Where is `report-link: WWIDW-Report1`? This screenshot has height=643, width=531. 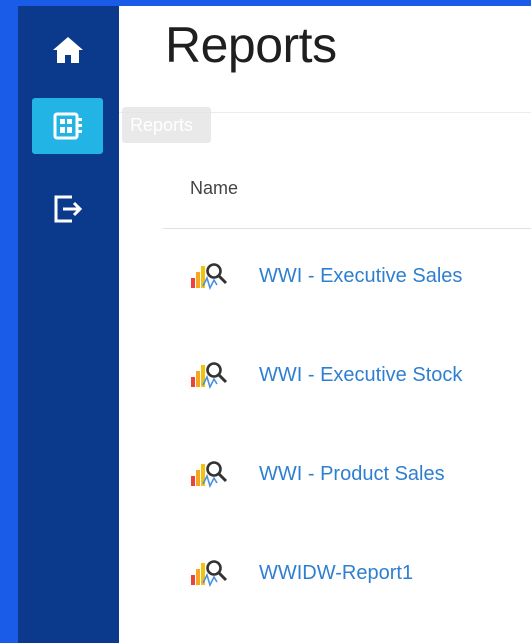
report-link: WWIDW-Report1 is located at coordinates (336, 573).